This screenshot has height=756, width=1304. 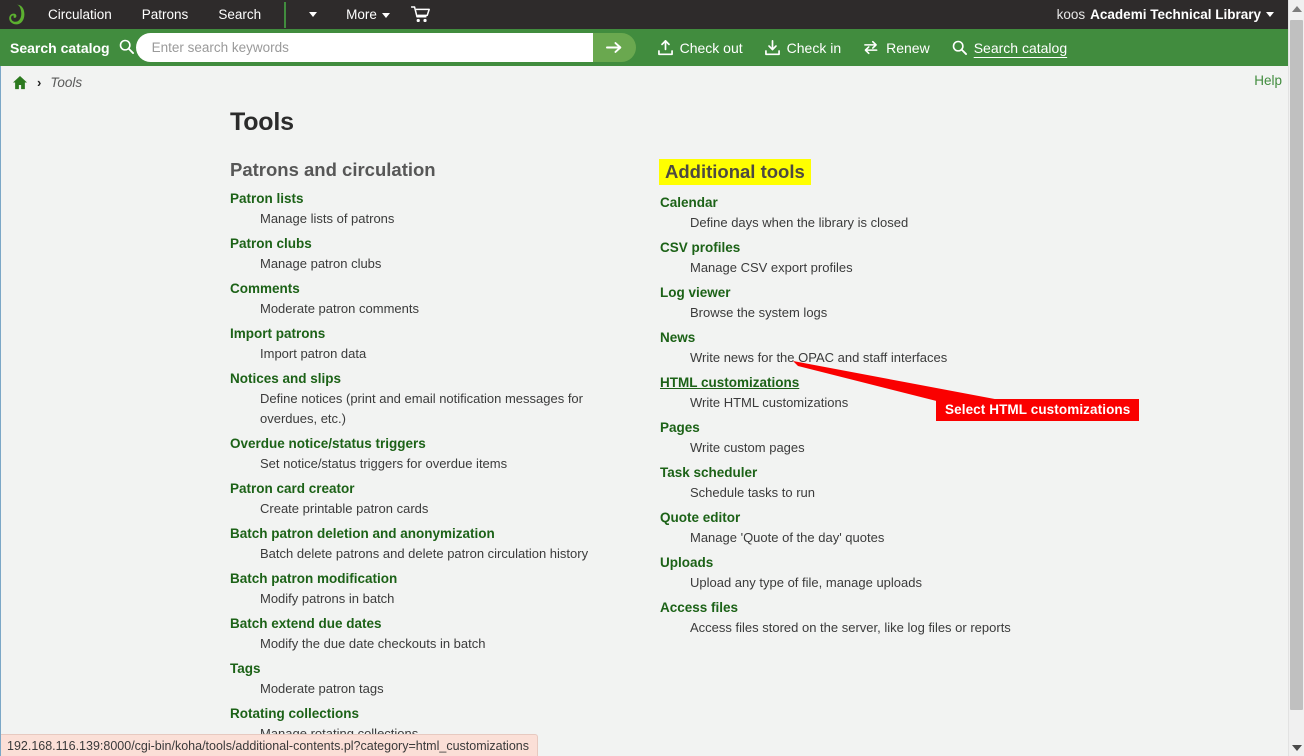 I want to click on breadcrumb: › Tools, so click(x=644, y=82).